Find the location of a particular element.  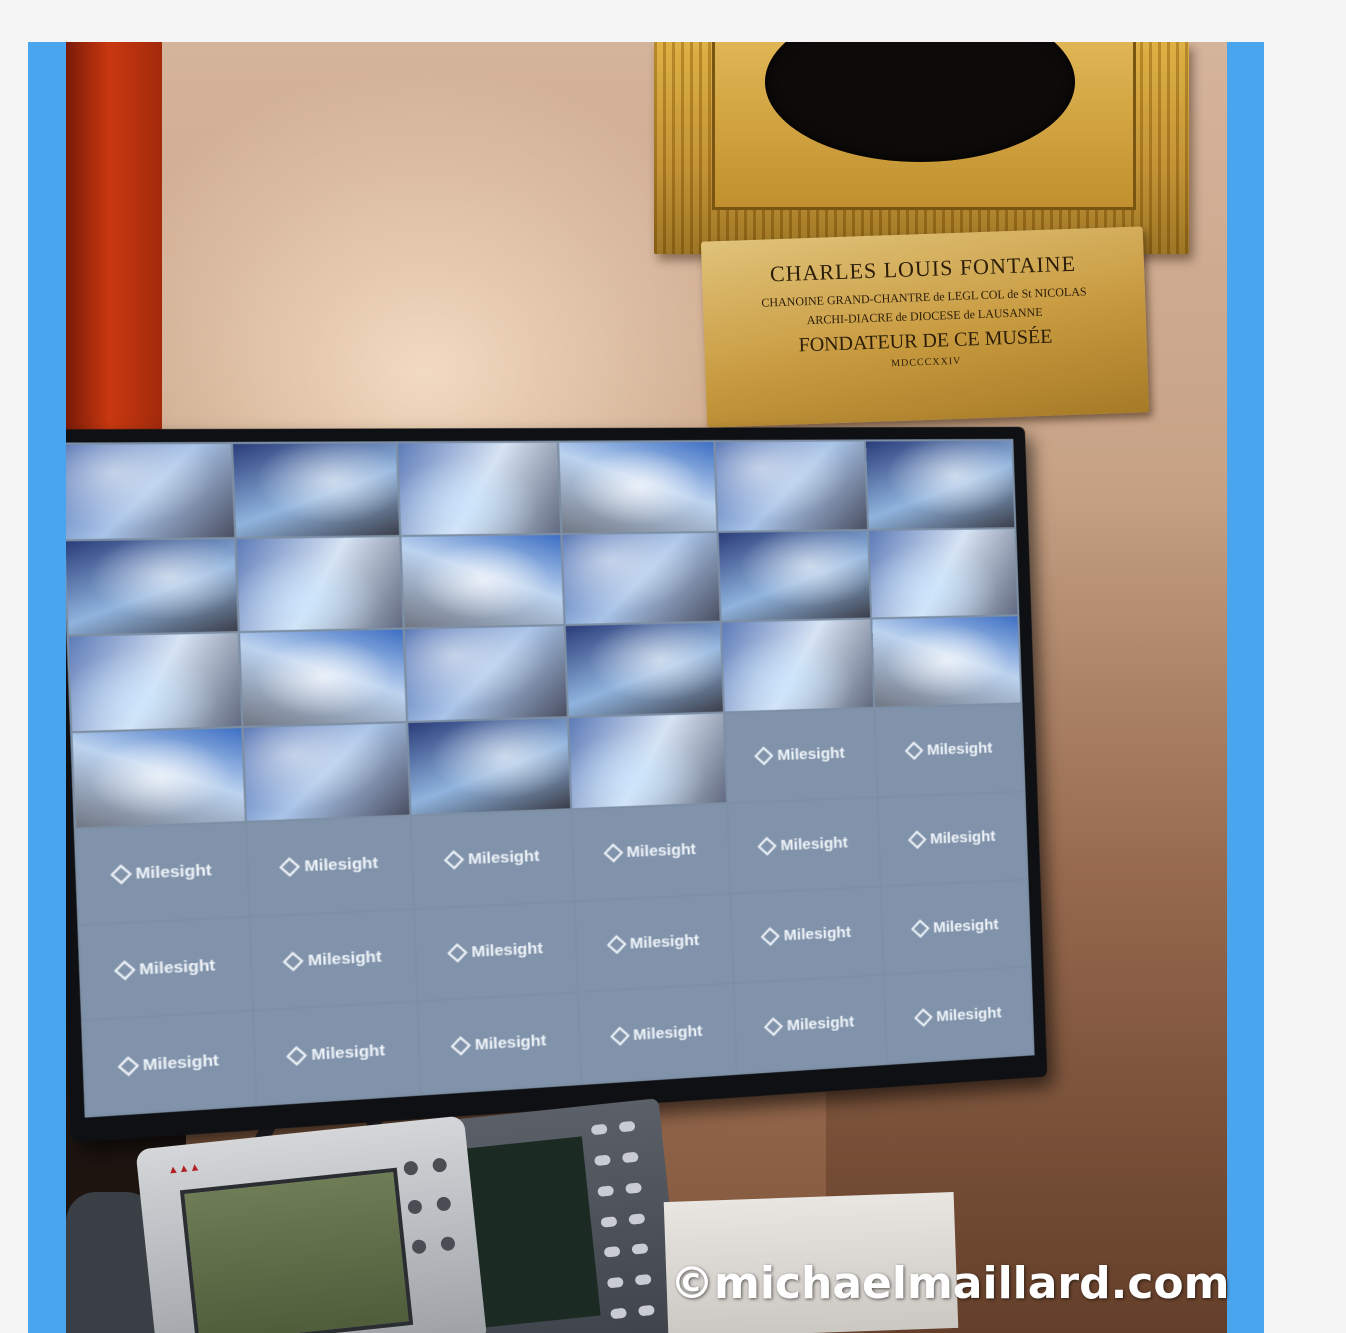

gilded-portrait-frame is located at coordinates (921, 148).